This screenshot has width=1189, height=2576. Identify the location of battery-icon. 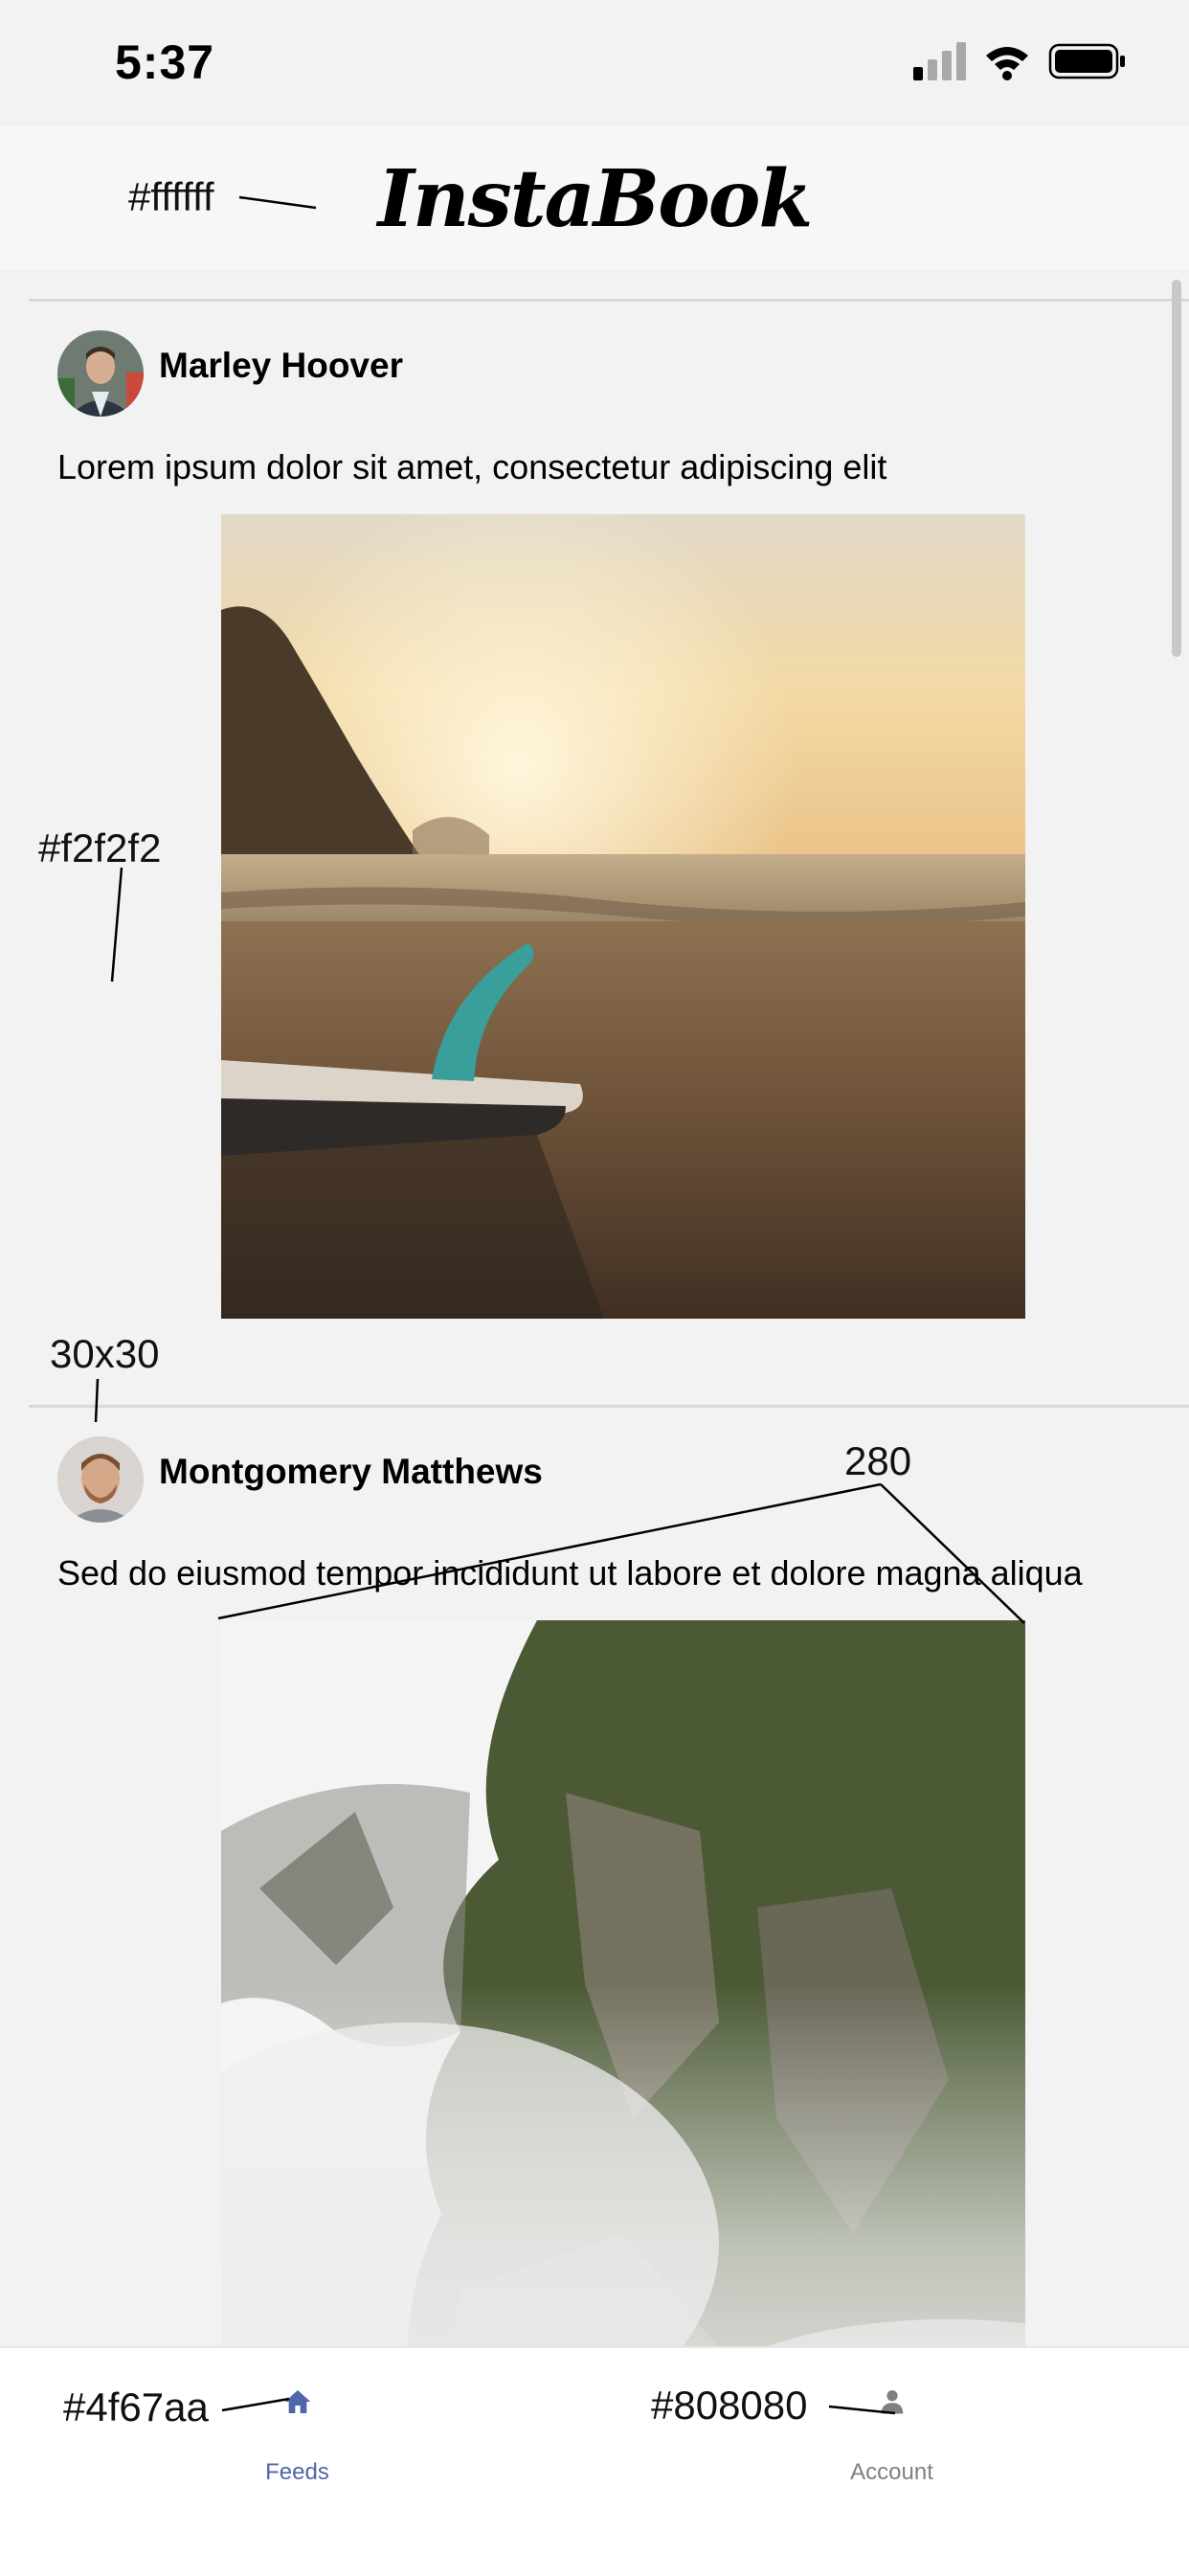
(1086, 61).